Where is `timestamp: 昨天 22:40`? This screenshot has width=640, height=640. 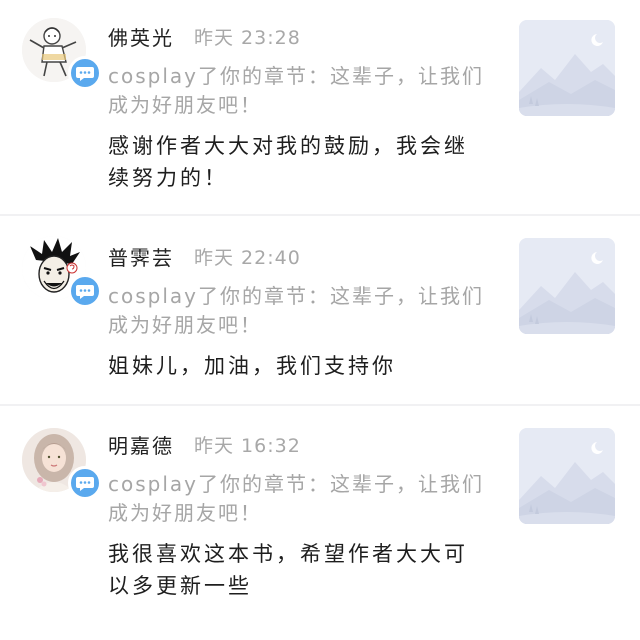 timestamp: 昨天 22:40 is located at coordinates (247, 257).